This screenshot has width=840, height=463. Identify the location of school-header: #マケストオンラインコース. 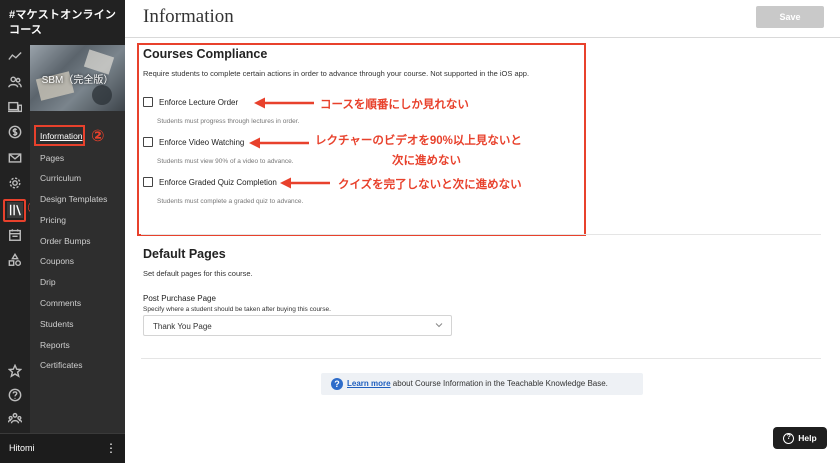
(62, 22).